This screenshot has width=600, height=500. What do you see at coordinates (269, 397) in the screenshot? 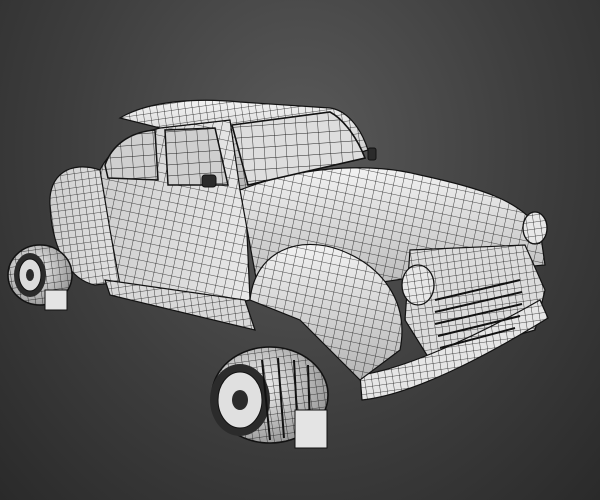
I see `front-wheel` at bounding box center [269, 397].